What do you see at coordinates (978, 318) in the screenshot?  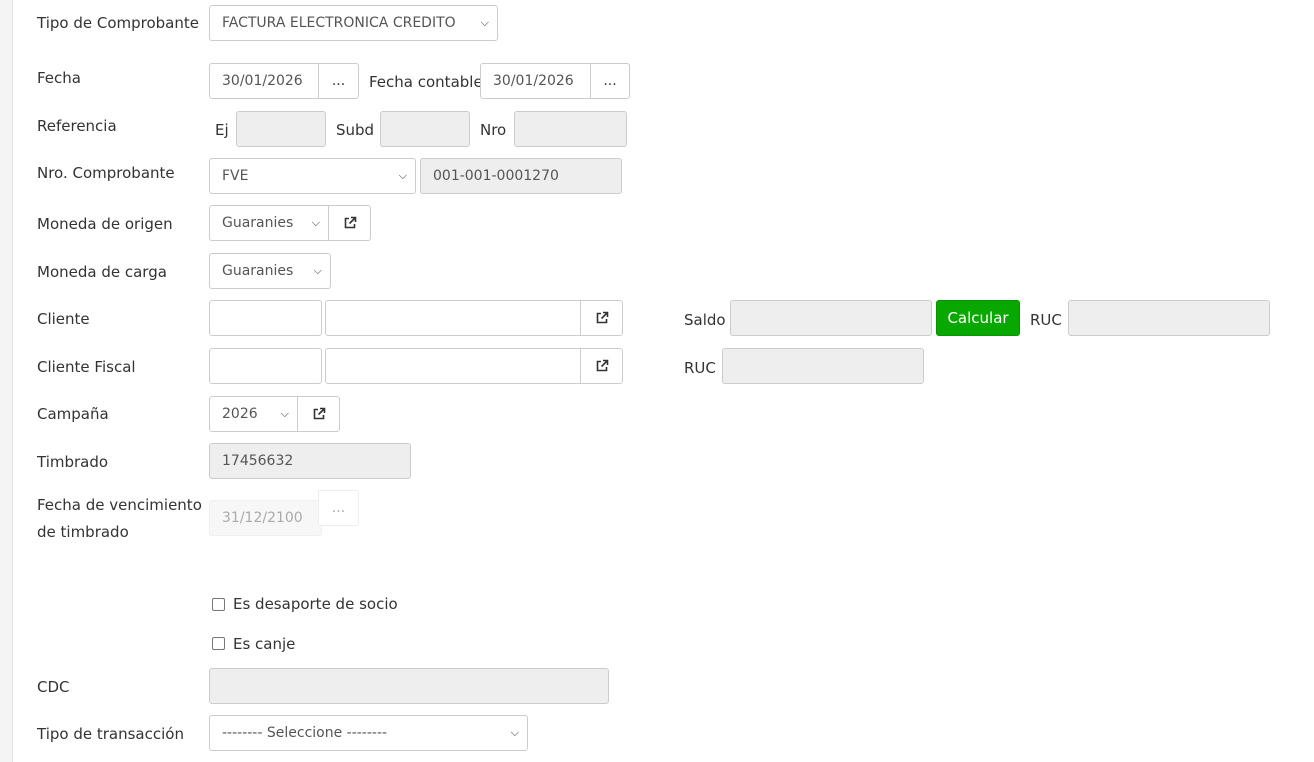 I see `calcular-button: Calcular` at bounding box center [978, 318].